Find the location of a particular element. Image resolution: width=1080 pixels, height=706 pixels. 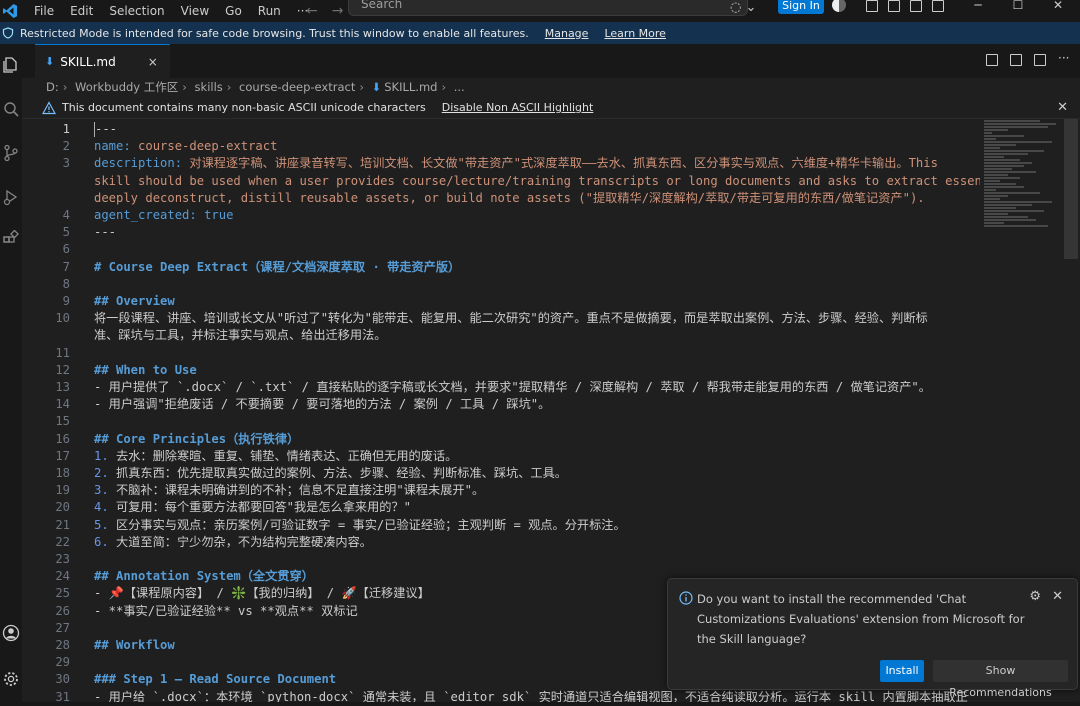

code-line: 20 4. 可复用：每个重要方法都要回答"我是怎么拿来用的？" is located at coordinates (501, 507).